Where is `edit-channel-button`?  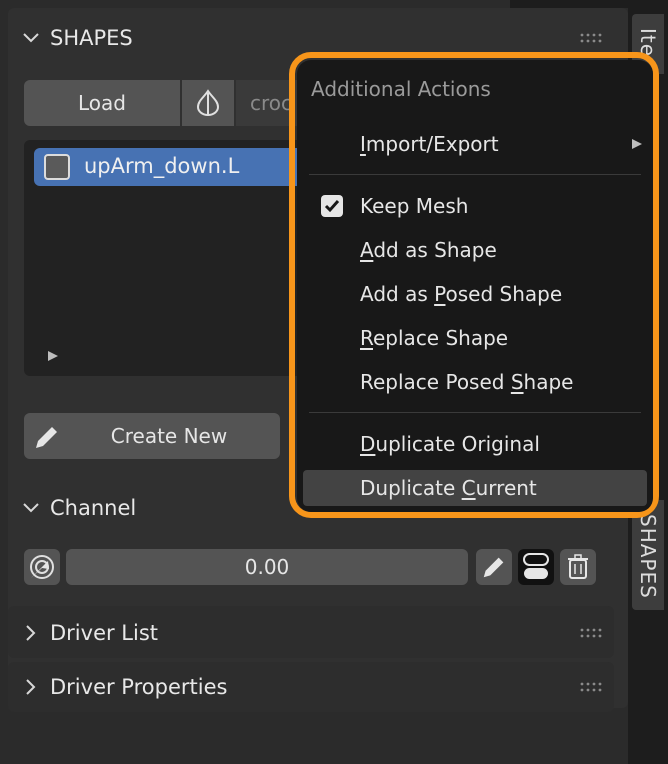 edit-channel-button is located at coordinates (494, 567).